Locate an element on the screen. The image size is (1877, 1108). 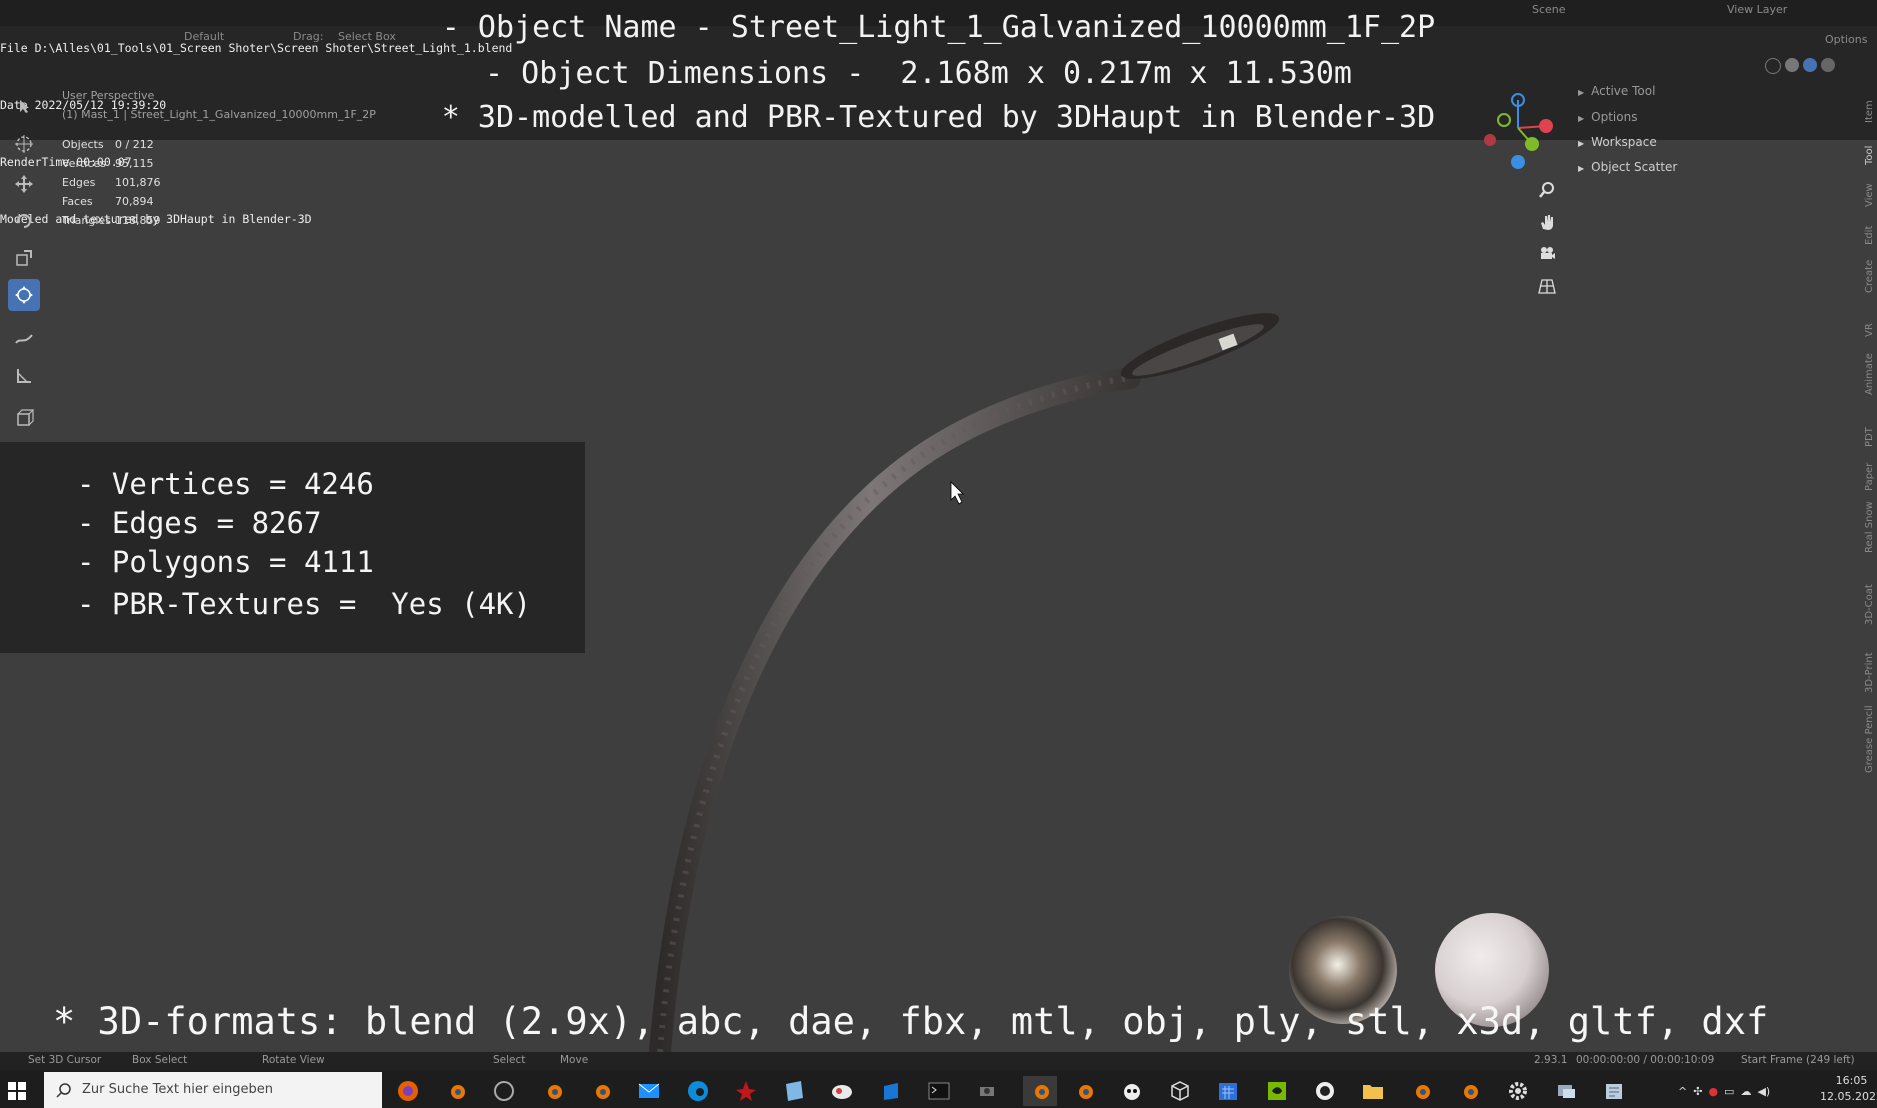
tab-edit: Edit is located at coordinates (1869, 235).